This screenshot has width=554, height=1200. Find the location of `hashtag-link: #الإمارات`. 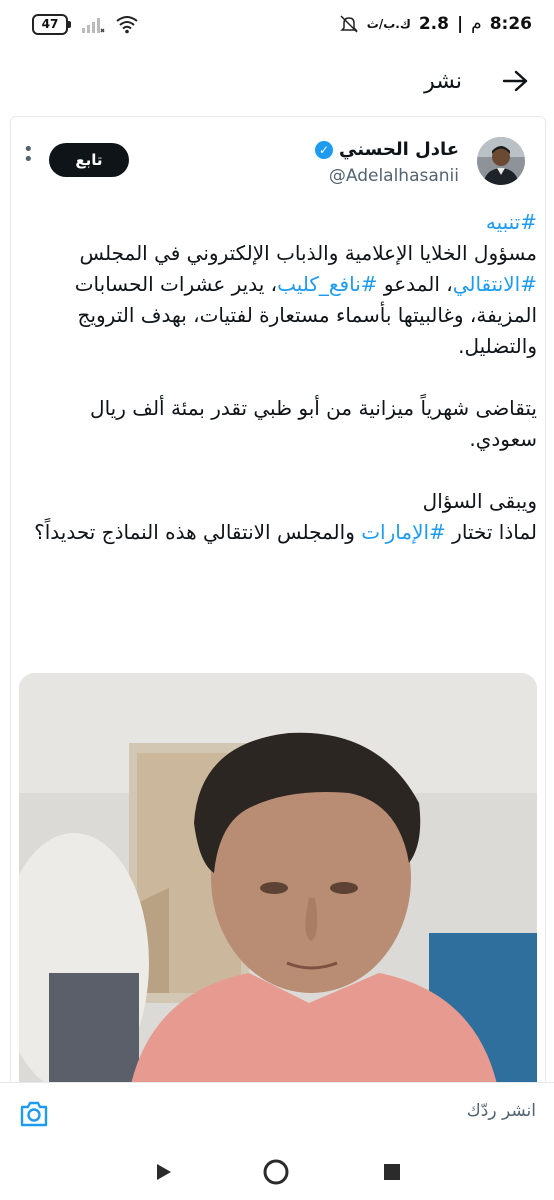

hashtag-link: #الإمارات is located at coordinates (403, 532).